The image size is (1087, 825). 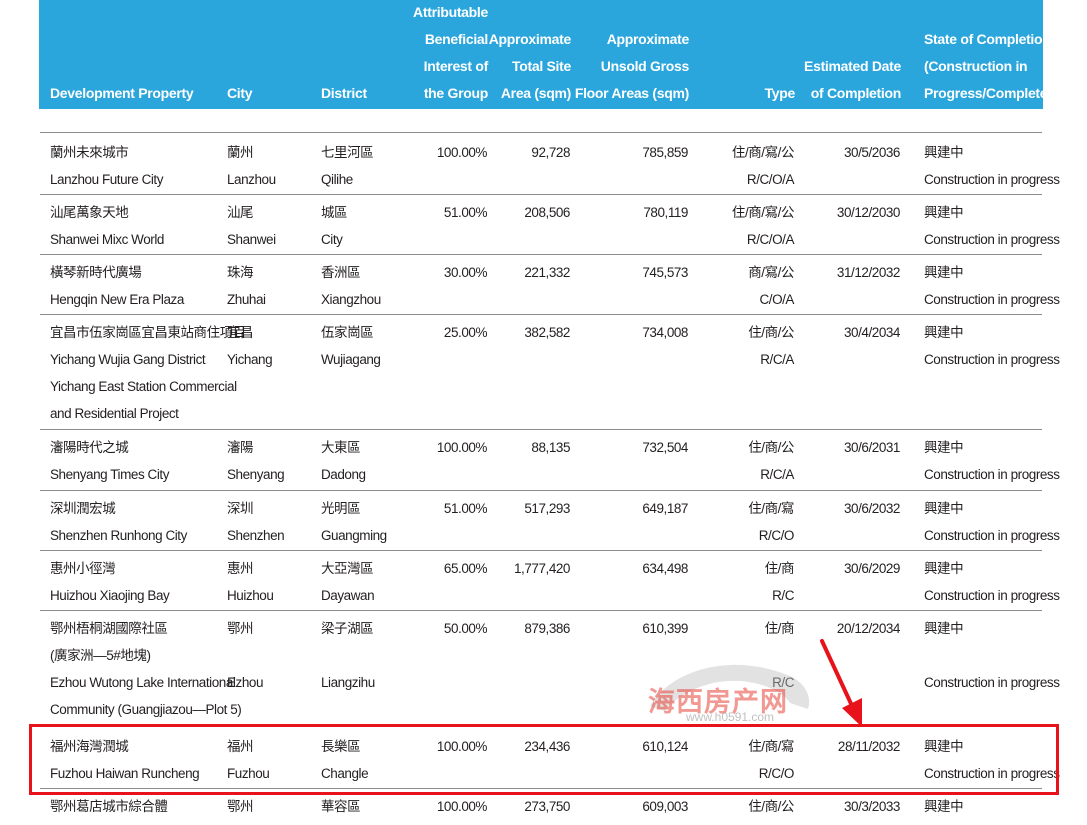 What do you see at coordinates (730, 717) in the screenshot?
I see `watermark-url: www.h0591.com` at bounding box center [730, 717].